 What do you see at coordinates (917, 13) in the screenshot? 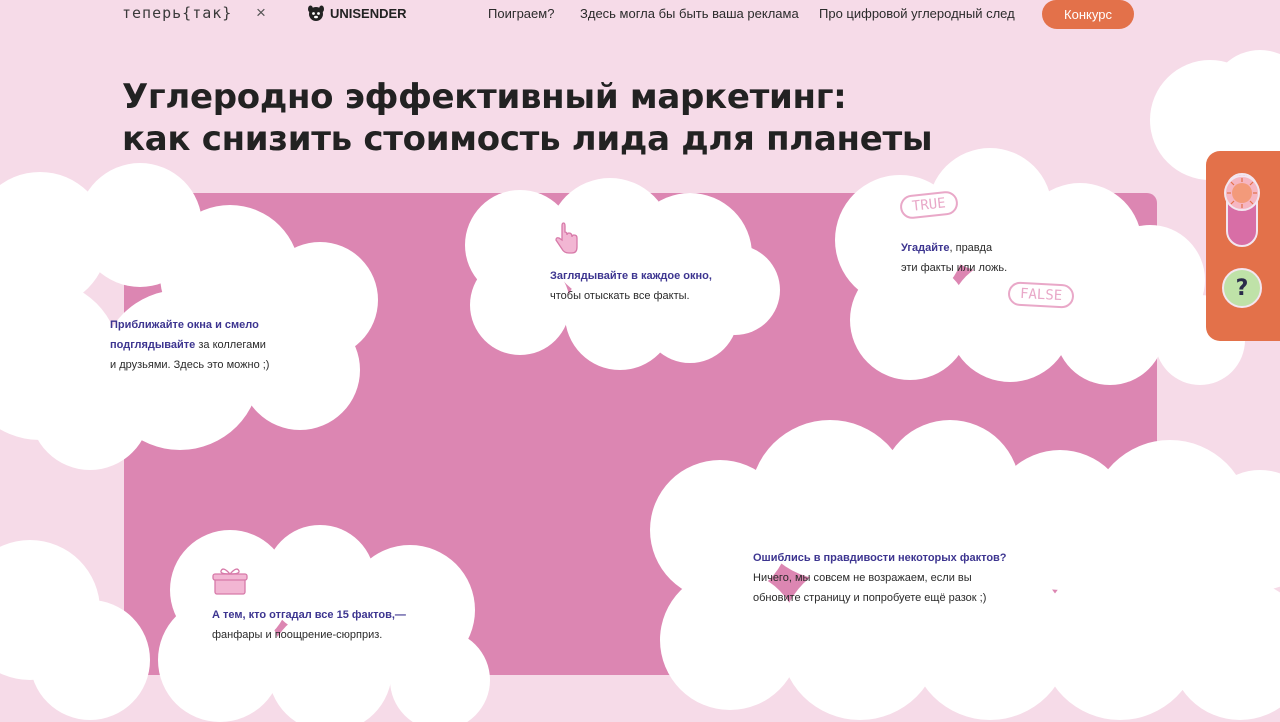
I see `nav-link-carbon-footprint: Про цифровой углеродный след` at bounding box center [917, 13].